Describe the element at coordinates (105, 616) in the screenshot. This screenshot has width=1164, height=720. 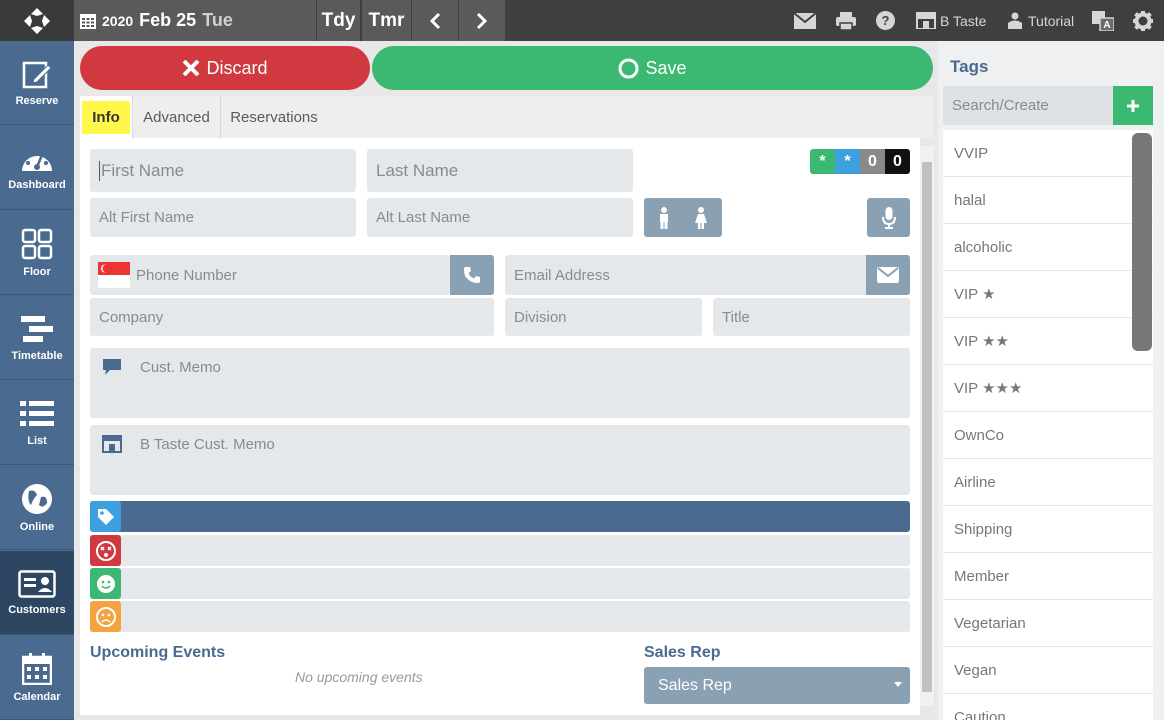
I see `frown-face-icon` at that location.